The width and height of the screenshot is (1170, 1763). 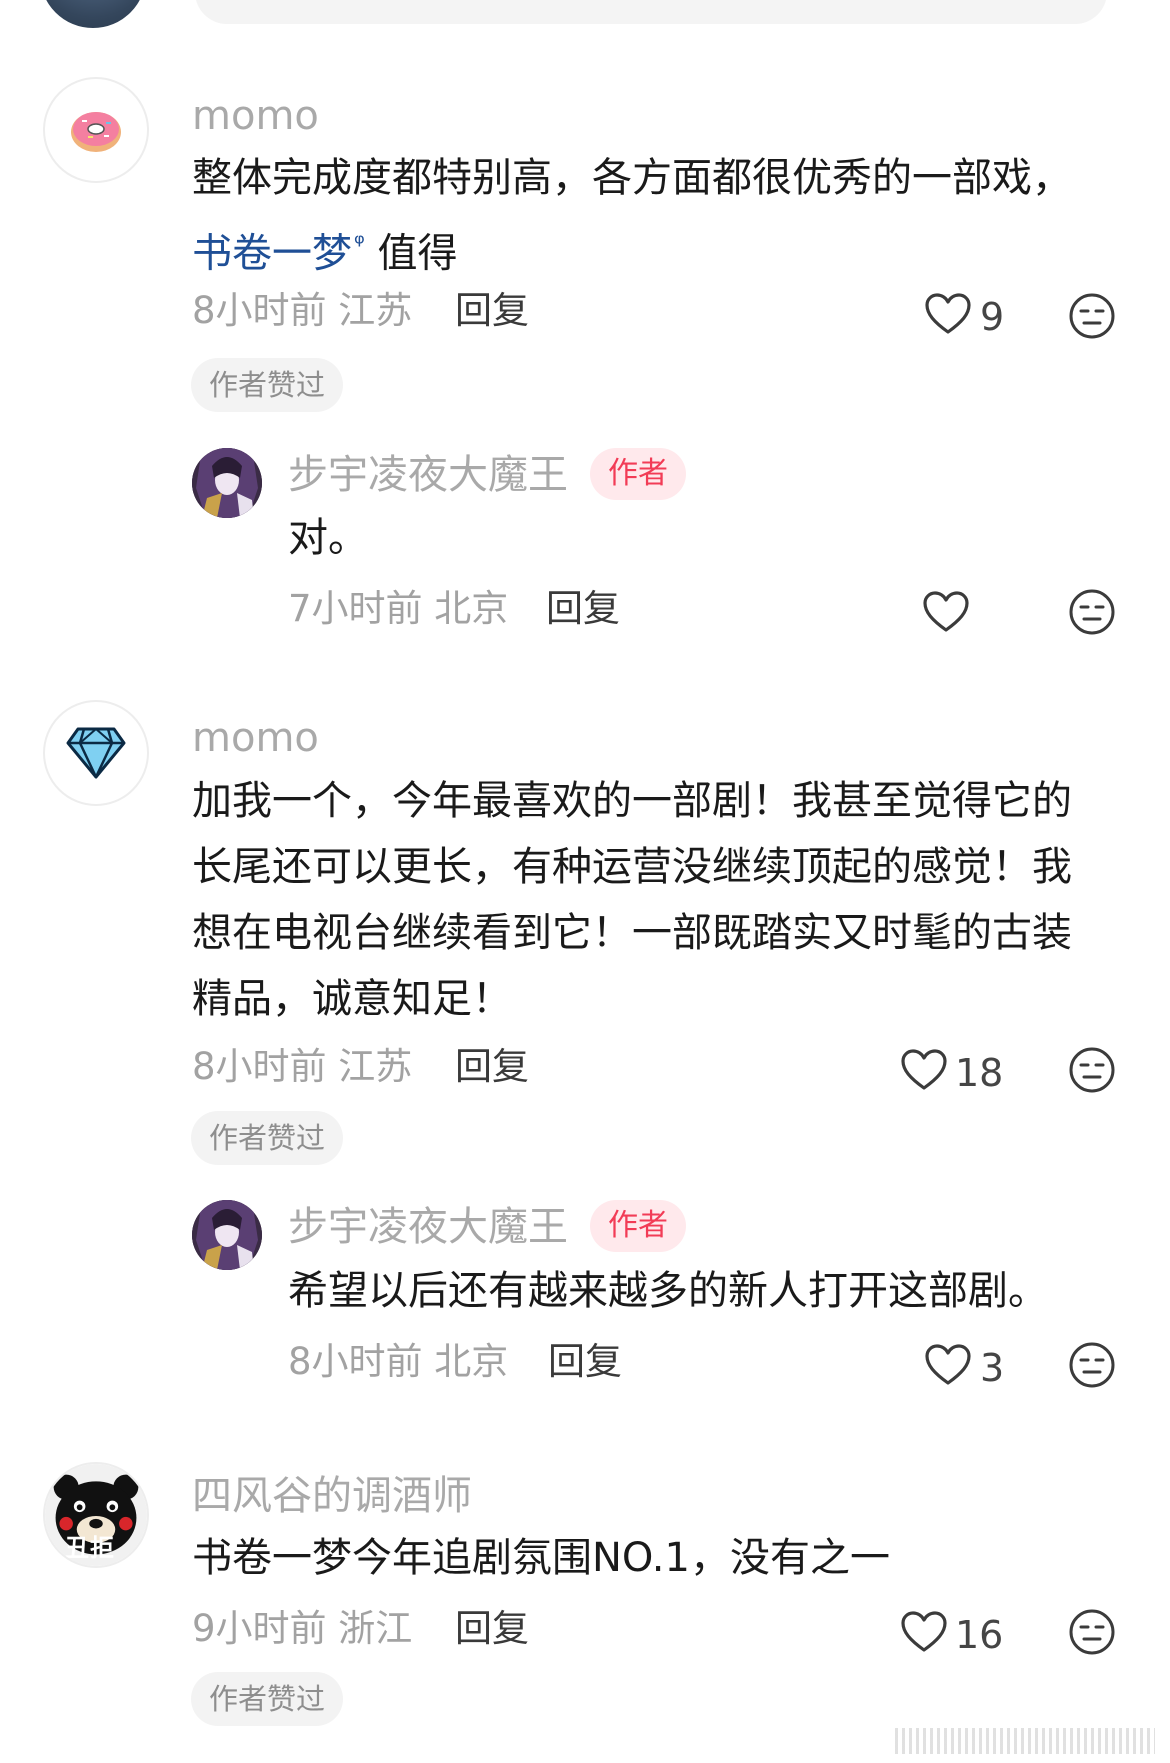 What do you see at coordinates (302, 1628) in the screenshot?
I see `comment-meta: 9小时前 浙江` at bounding box center [302, 1628].